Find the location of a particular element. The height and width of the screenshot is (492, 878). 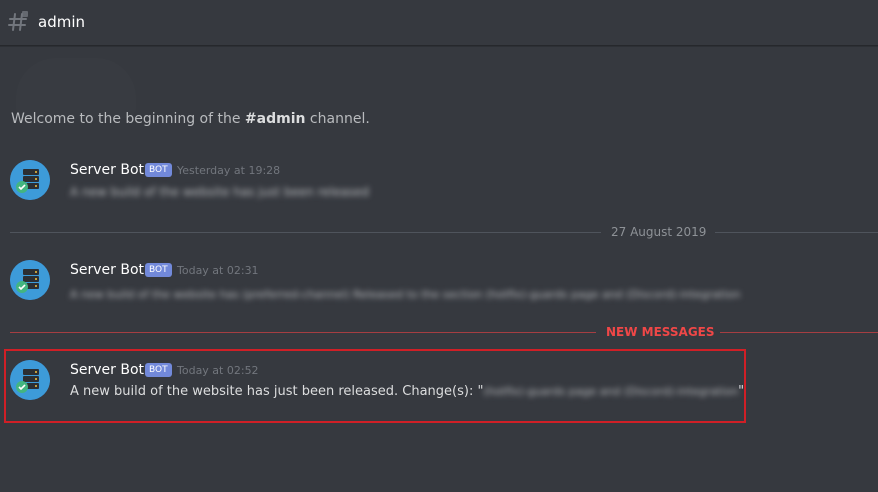

channel-header: admin is located at coordinates (439, 23).